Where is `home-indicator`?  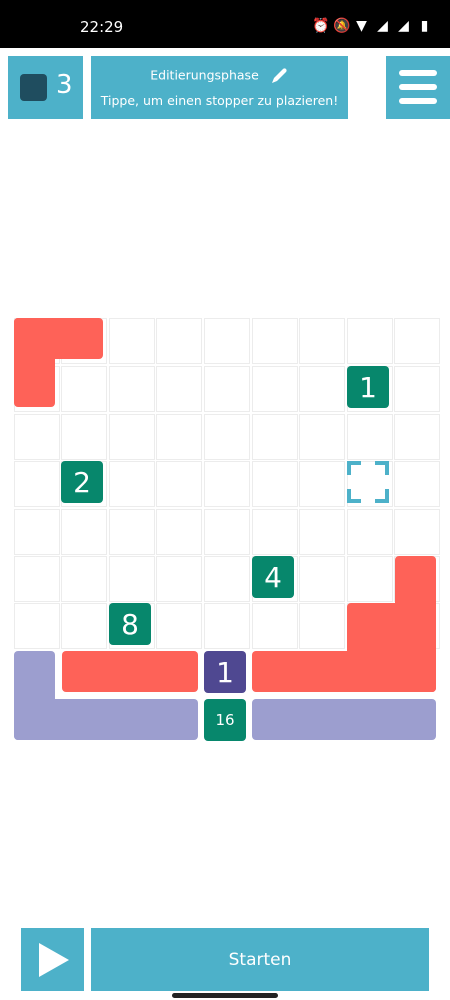 home-indicator is located at coordinates (225, 995).